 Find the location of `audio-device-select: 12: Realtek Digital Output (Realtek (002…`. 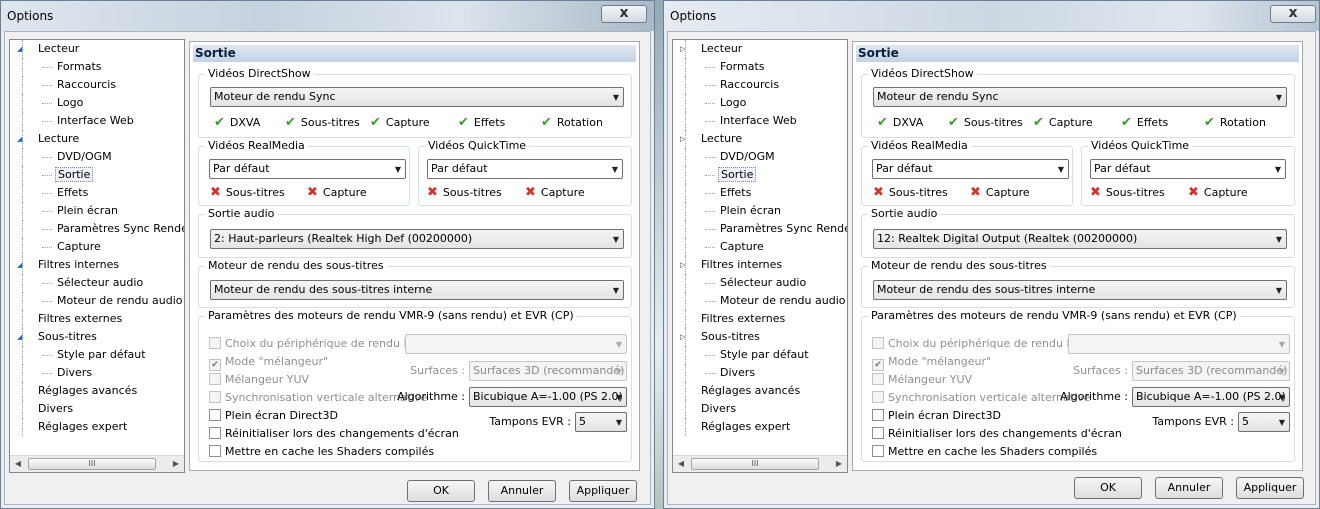

audio-device-select: 12: Realtek Digital Output (Realtek (002… is located at coordinates (1080, 239).